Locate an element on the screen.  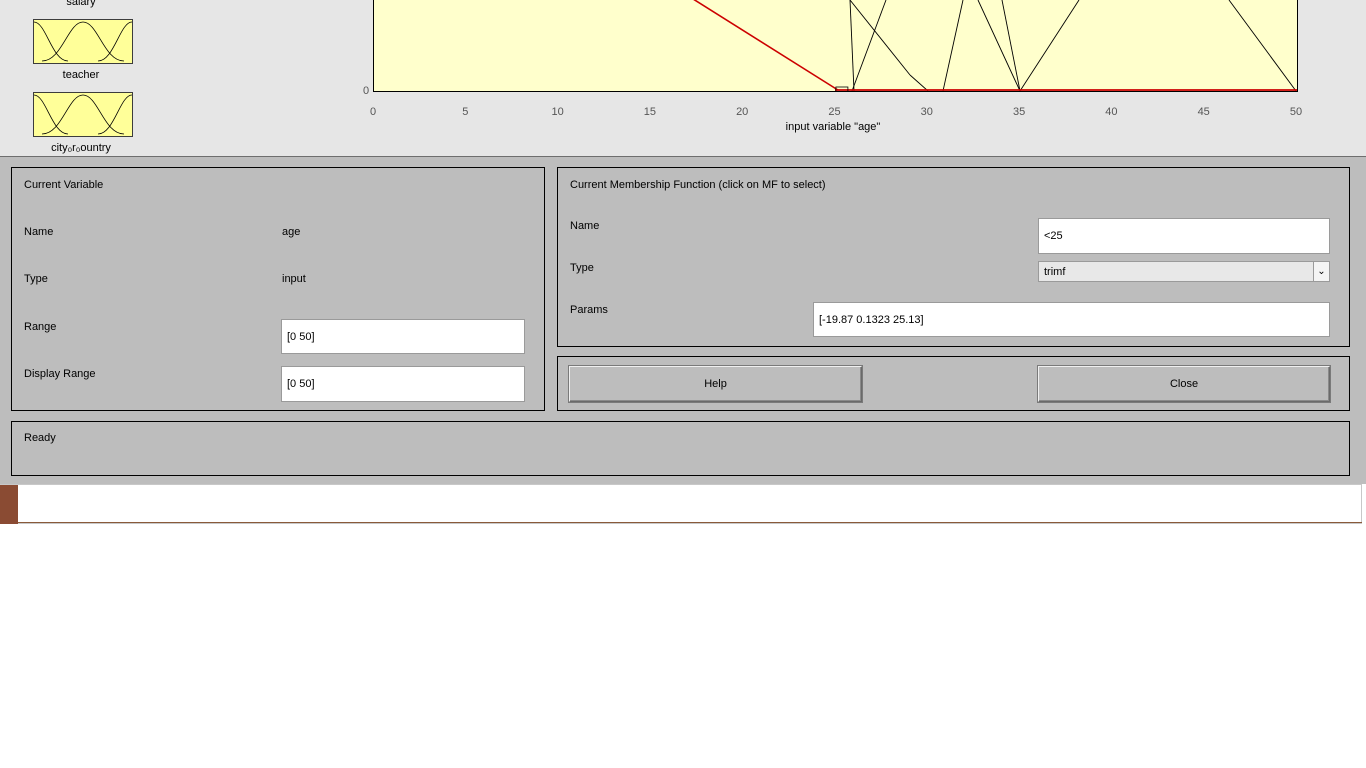
variable-name-value: age is located at coordinates (291, 232).